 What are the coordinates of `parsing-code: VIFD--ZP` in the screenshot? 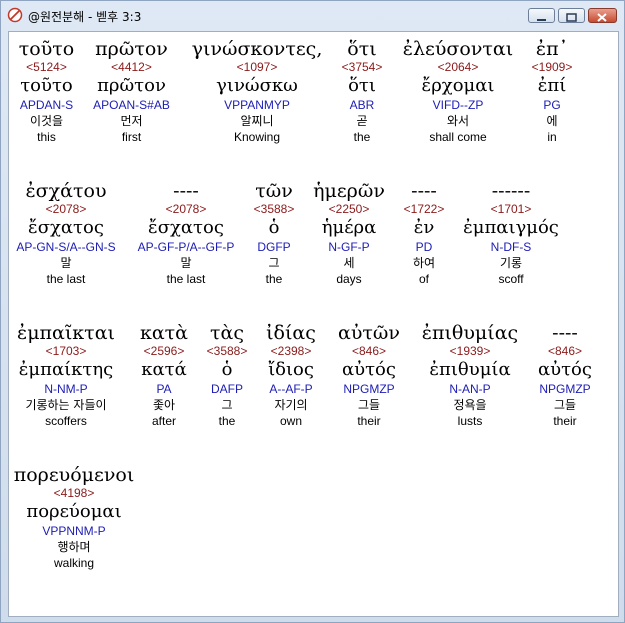 It's located at (458, 105).